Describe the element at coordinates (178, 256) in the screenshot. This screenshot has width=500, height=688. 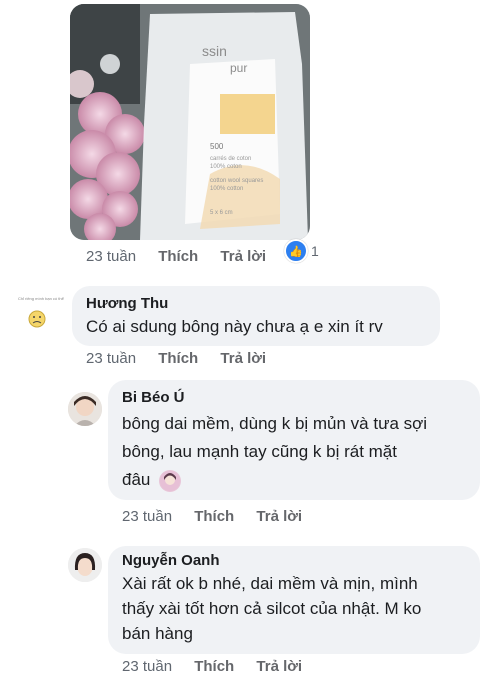
I see `post-like-button: Thích` at that location.